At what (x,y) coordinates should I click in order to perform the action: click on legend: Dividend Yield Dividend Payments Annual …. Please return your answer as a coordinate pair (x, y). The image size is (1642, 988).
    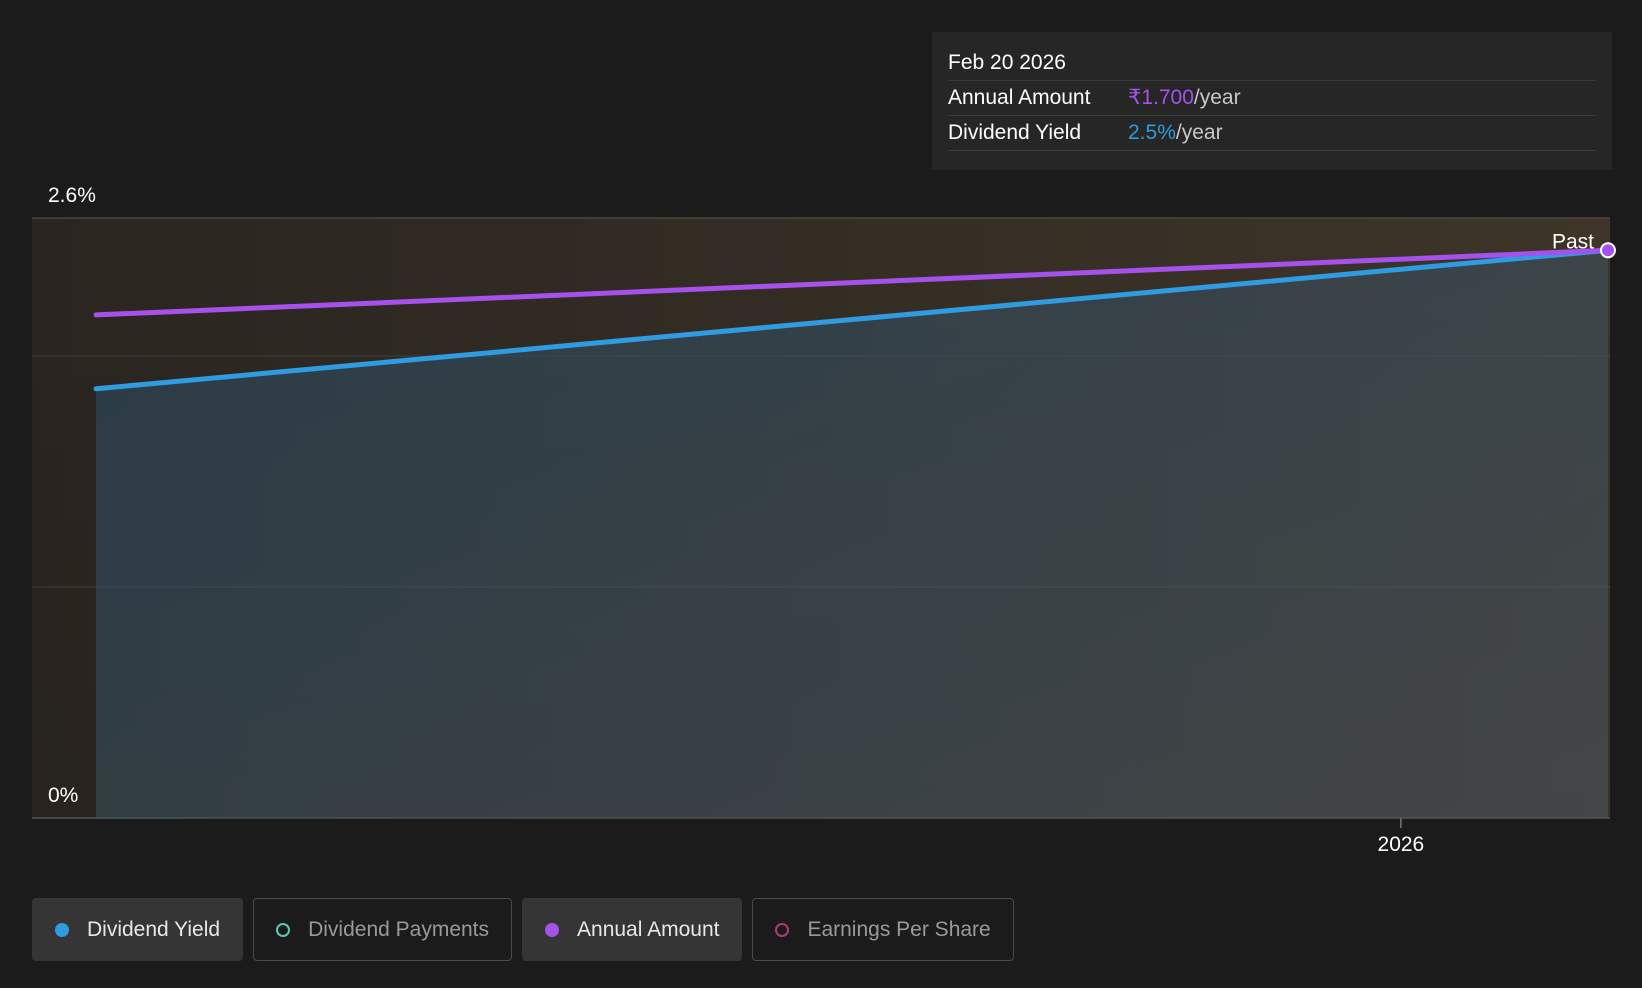
    Looking at the image, I should click on (523, 929).